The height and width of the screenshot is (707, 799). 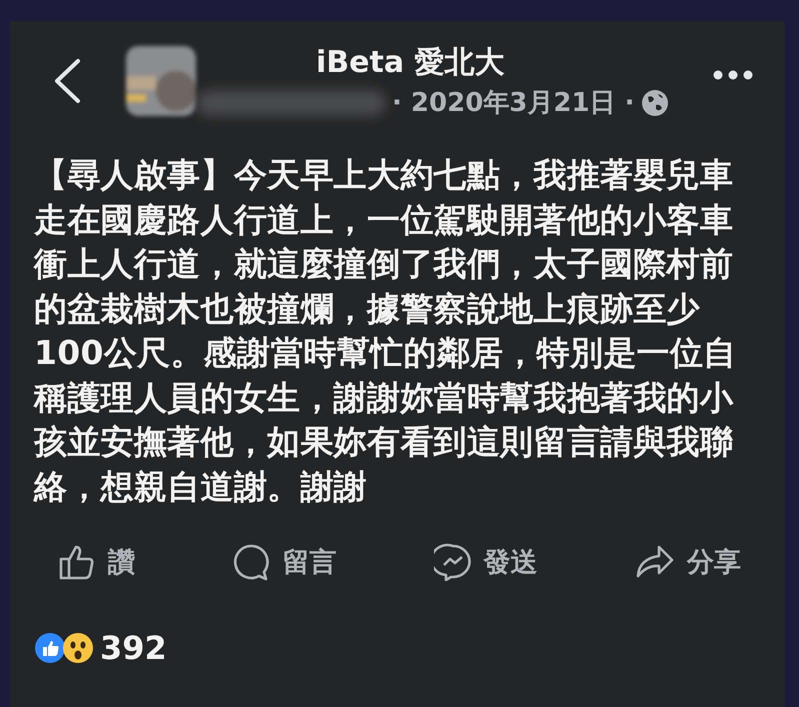 I want to click on comment-button: 留言, so click(x=284, y=562).